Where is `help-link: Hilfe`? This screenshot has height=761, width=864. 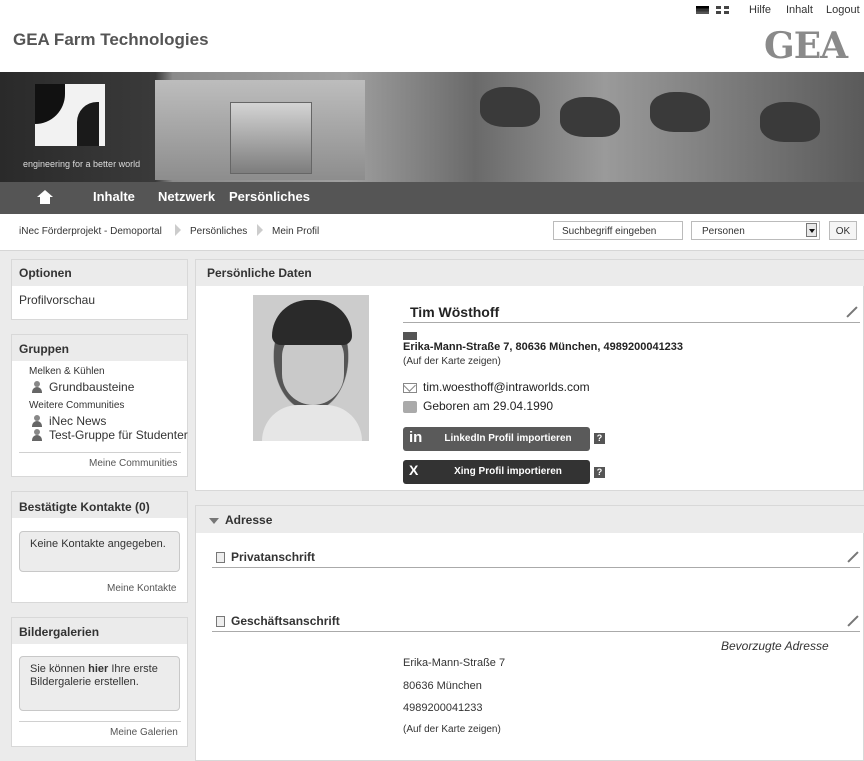 help-link: Hilfe is located at coordinates (760, 10).